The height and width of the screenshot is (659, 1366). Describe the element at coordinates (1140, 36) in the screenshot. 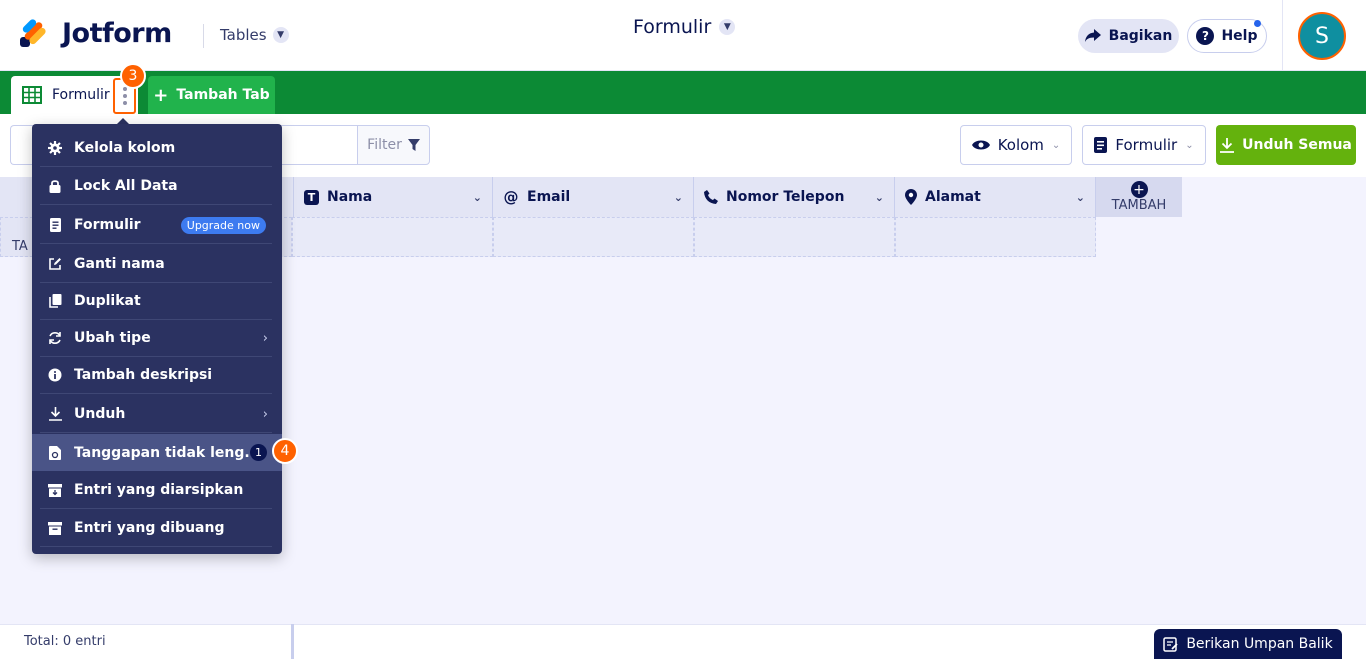

I see `share-label: Bagikan` at that location.